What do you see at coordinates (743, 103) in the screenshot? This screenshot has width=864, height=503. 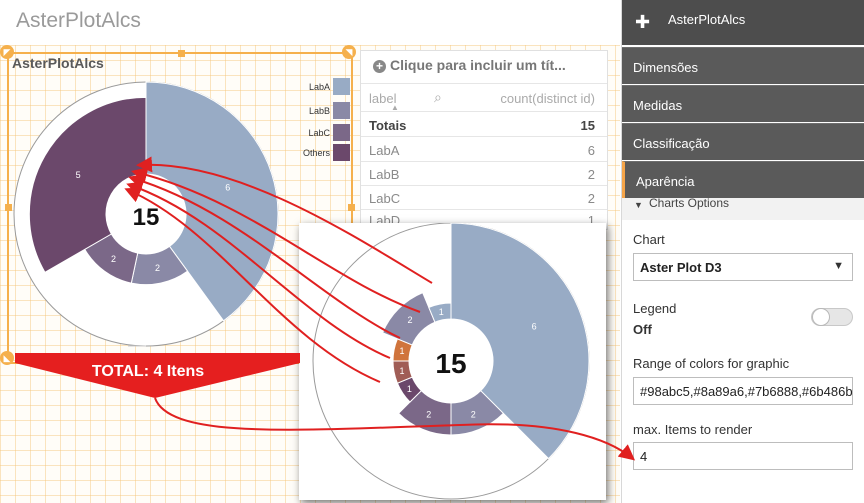 I see `nav-item-medidas: Medidas` at bounding box center [743, 103].